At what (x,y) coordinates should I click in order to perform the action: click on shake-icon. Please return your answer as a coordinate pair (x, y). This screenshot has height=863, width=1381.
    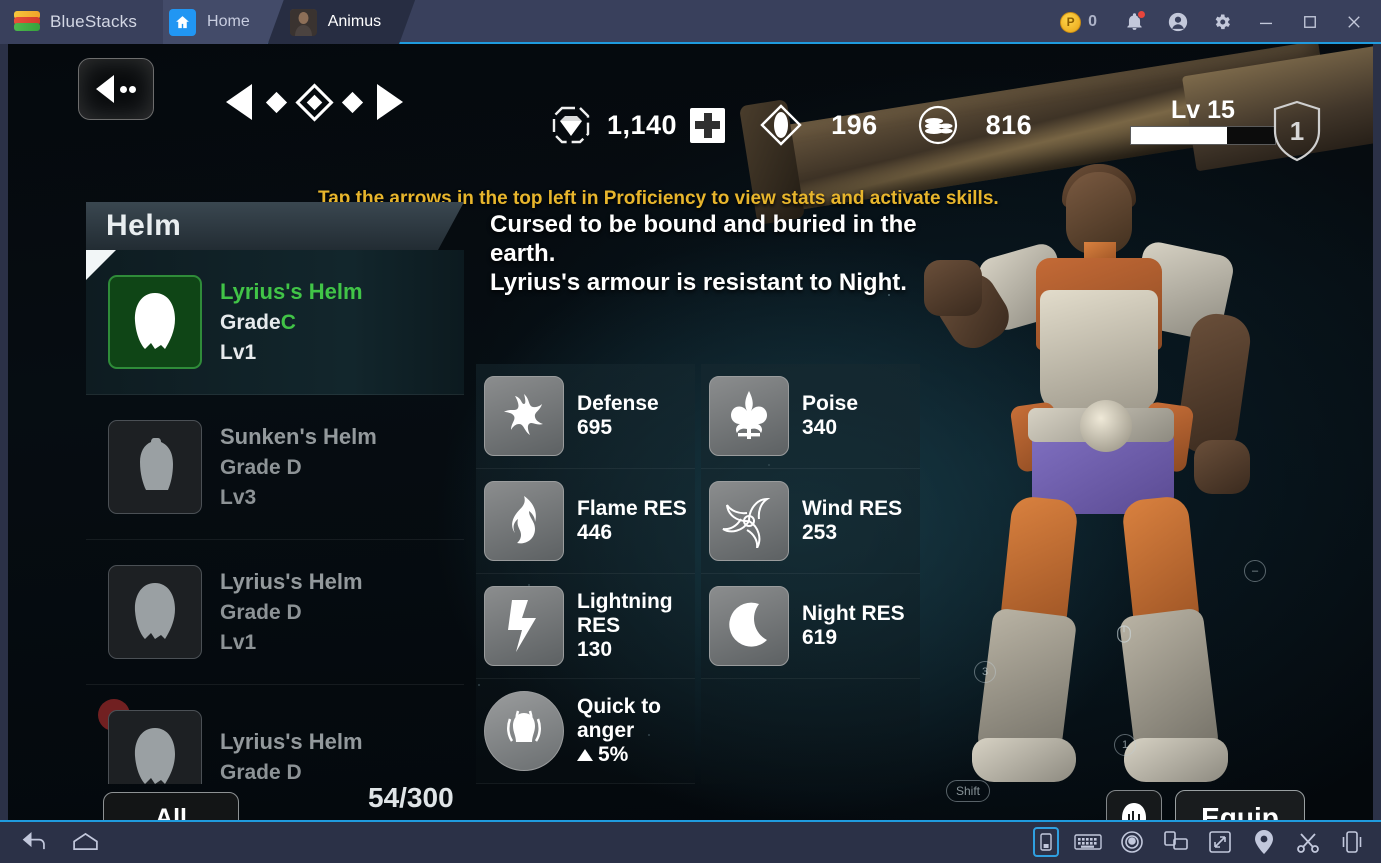
    Looking at the image, I should click on (1352, 842).